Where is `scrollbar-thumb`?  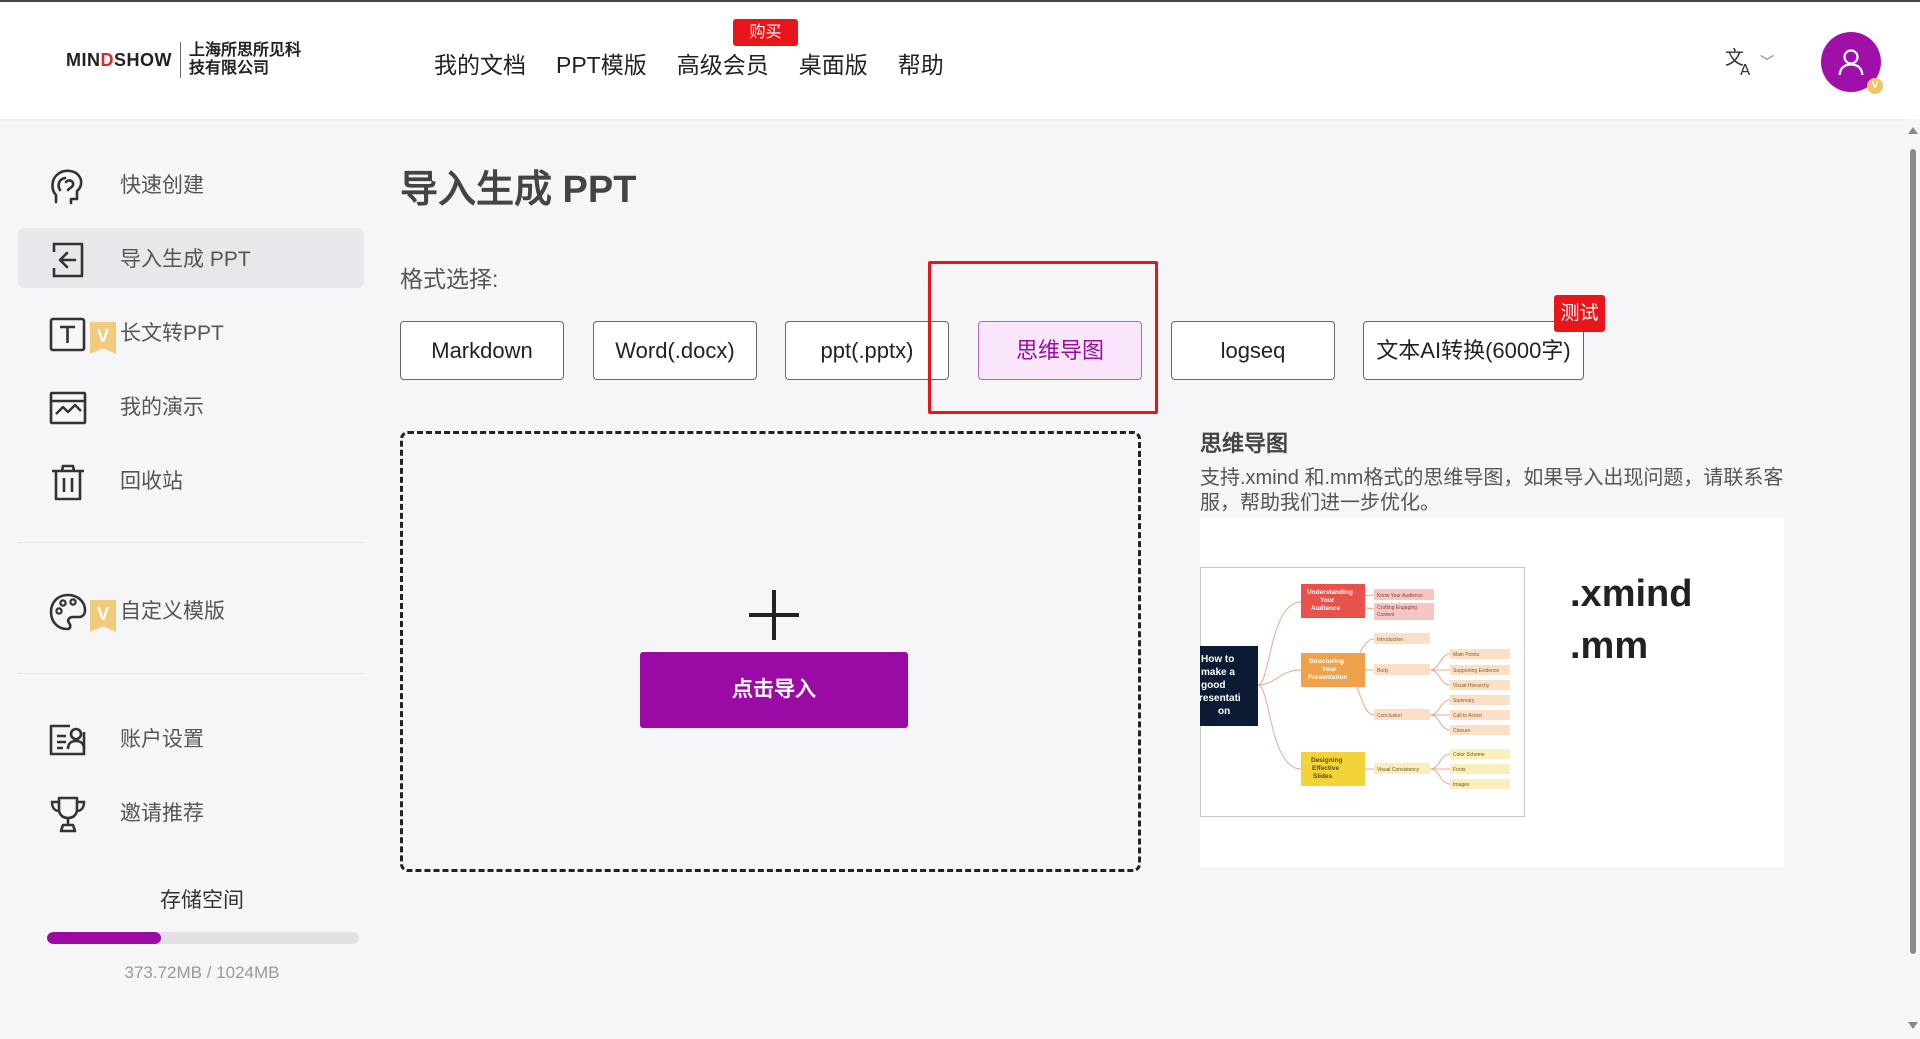 scrollbar-thumb is located at coordinates (1913, 551).